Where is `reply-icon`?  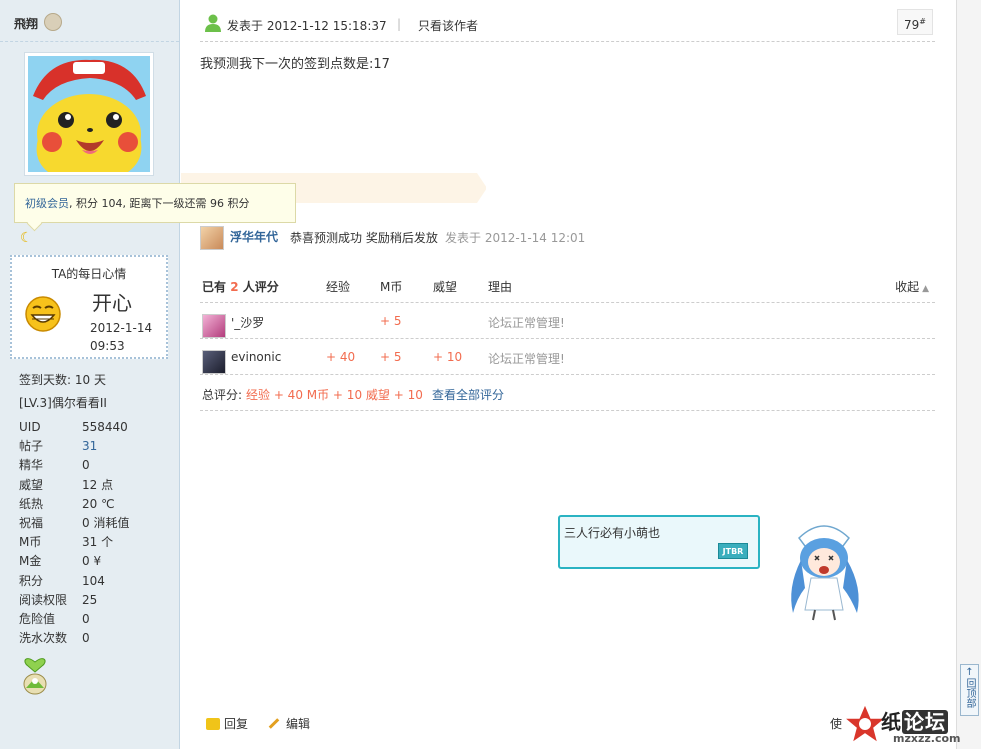
reply-icon is located at coordinates (213, 724).